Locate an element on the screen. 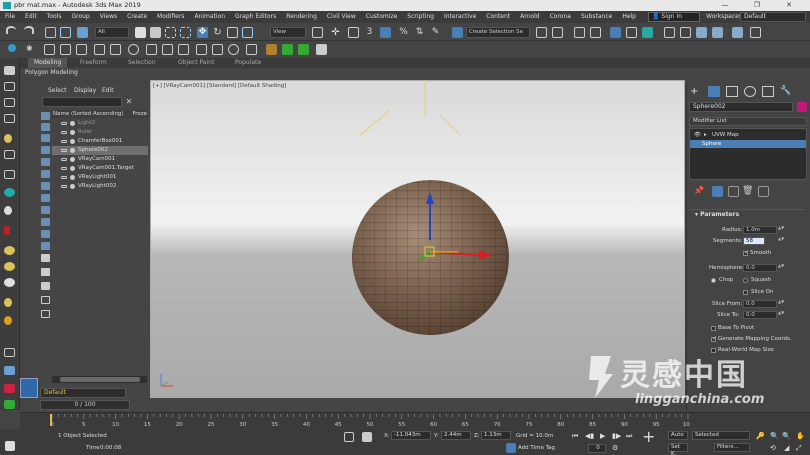  slice-to-spinner: ▲▼ is located at coordinates (781, 315).